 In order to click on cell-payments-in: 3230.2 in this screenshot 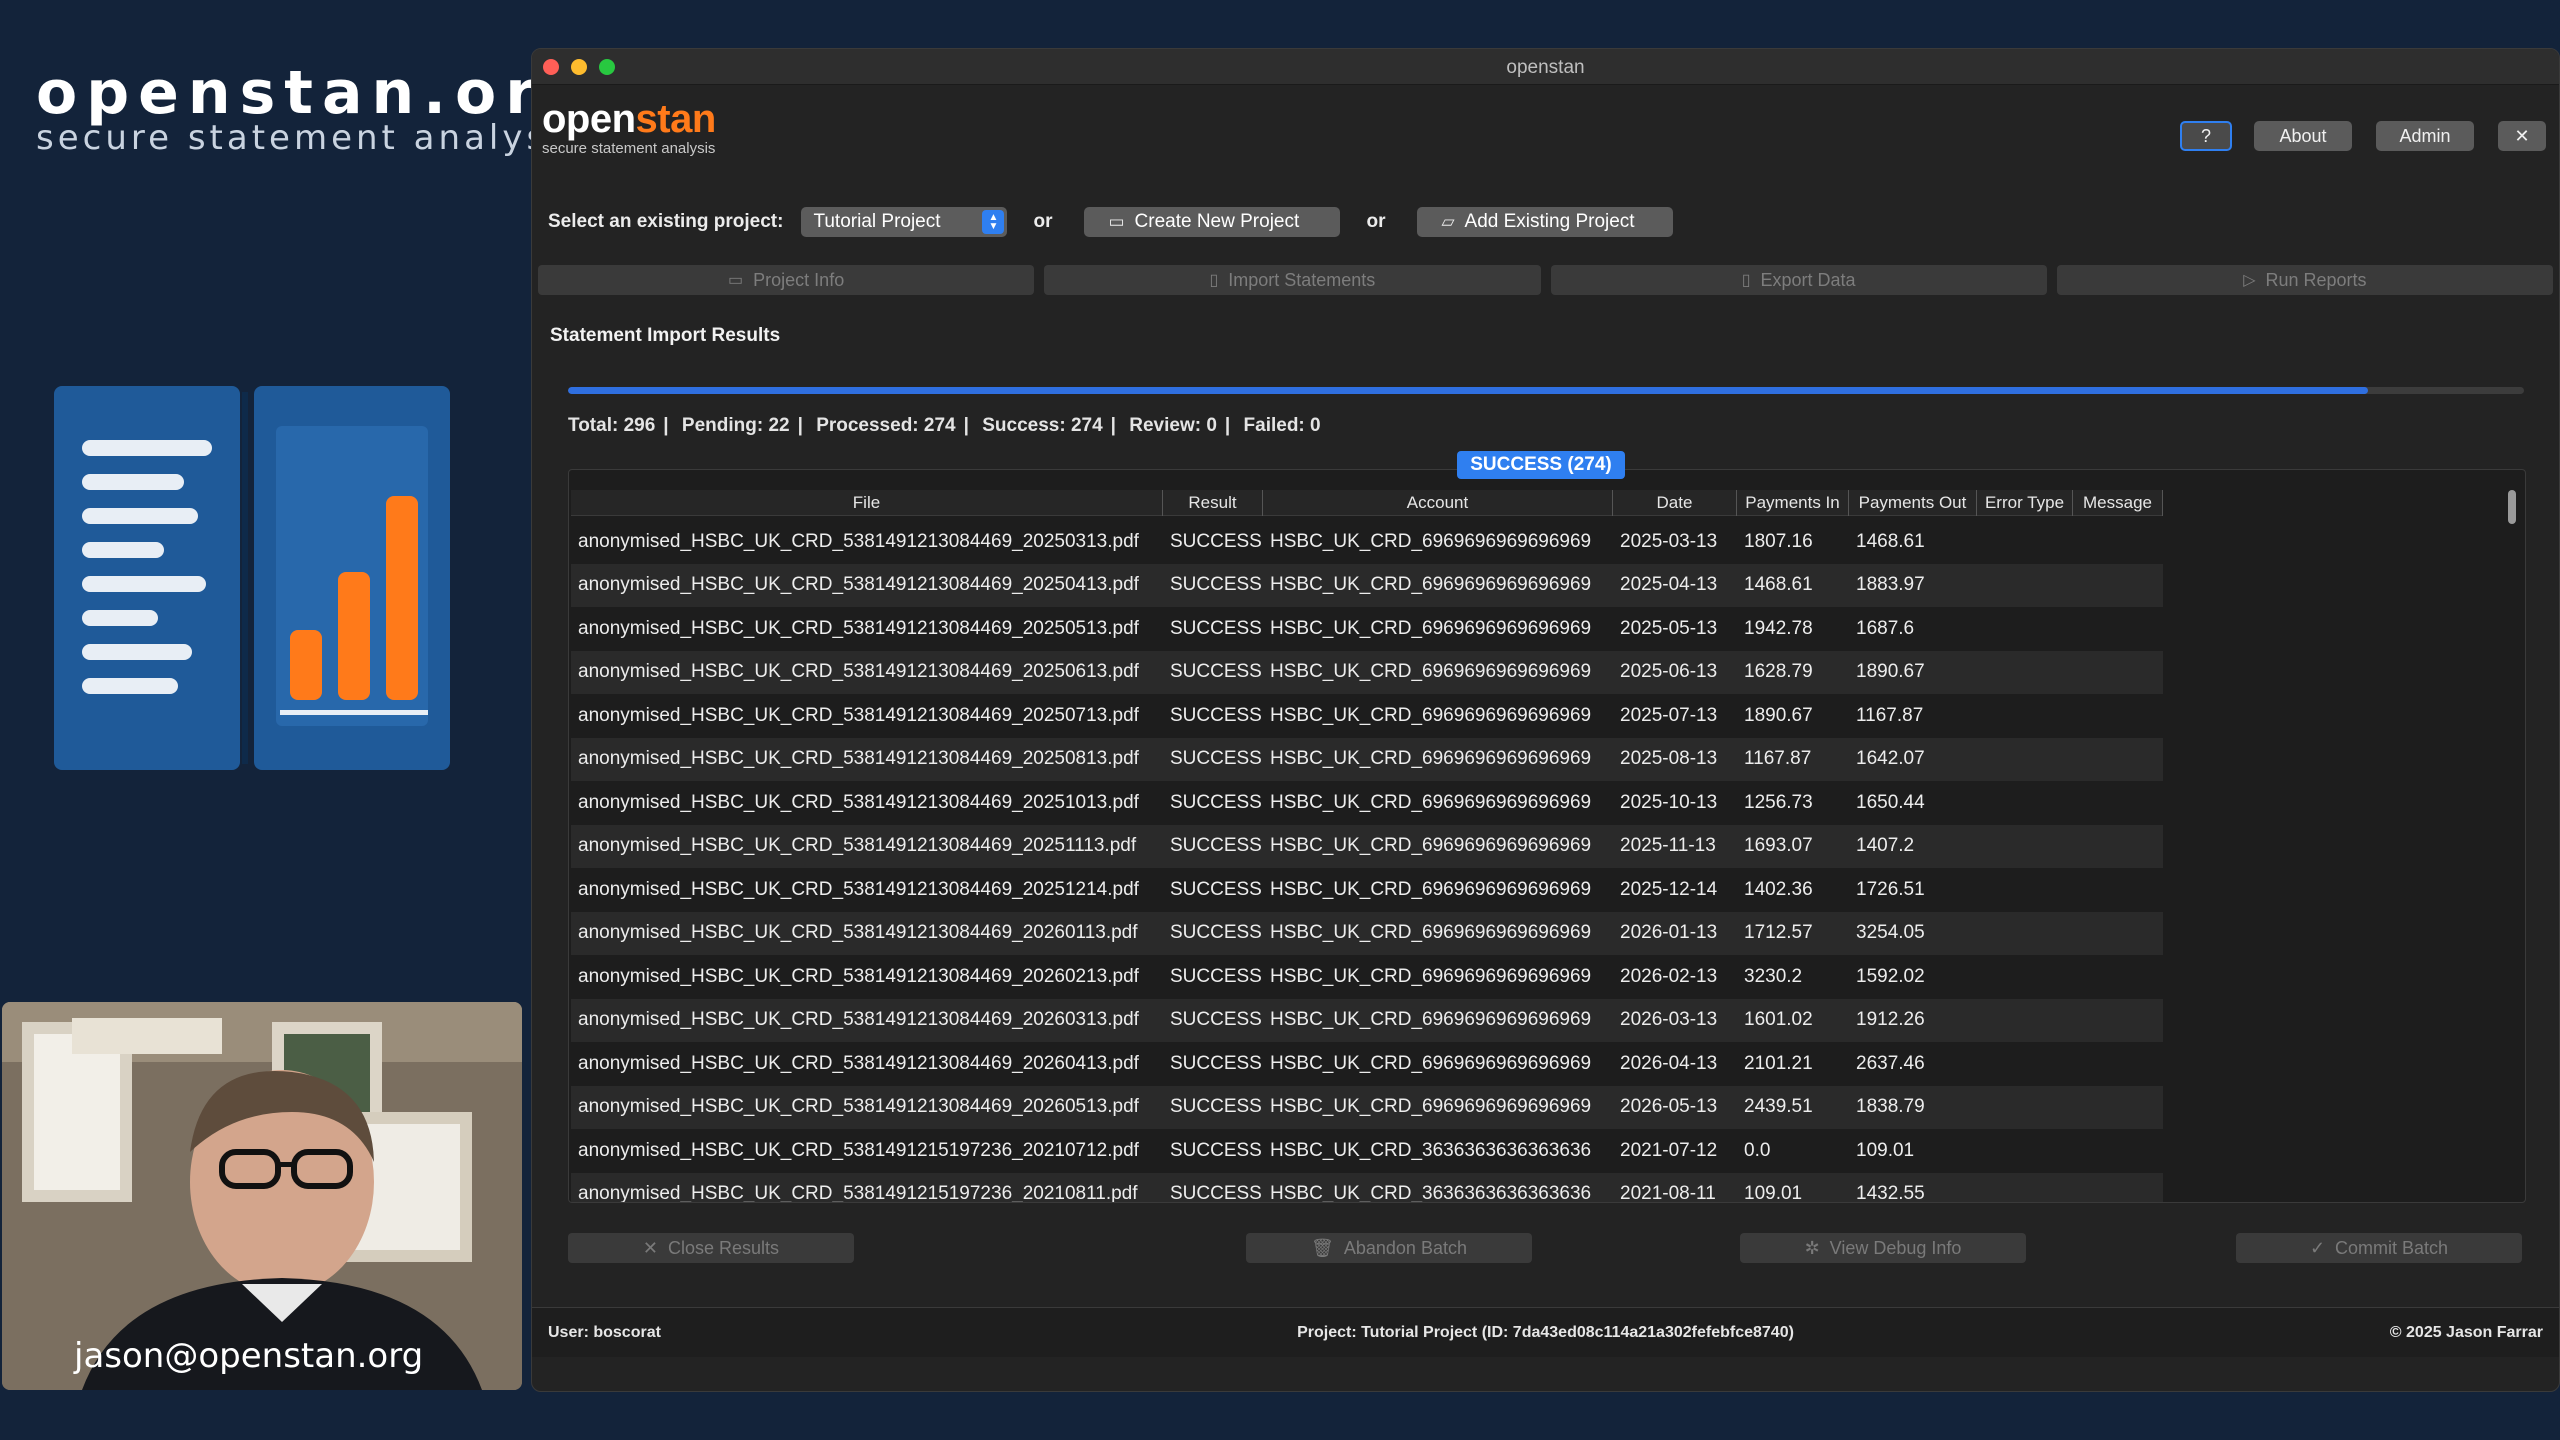, I will do `click(1773, 976)`.